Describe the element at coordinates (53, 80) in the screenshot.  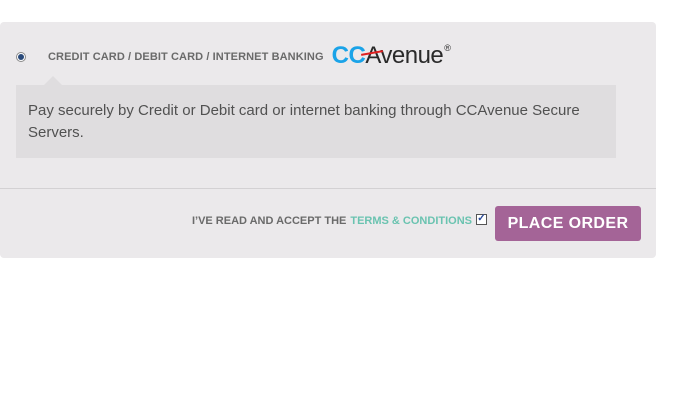
I see `description-pointer` at that location.